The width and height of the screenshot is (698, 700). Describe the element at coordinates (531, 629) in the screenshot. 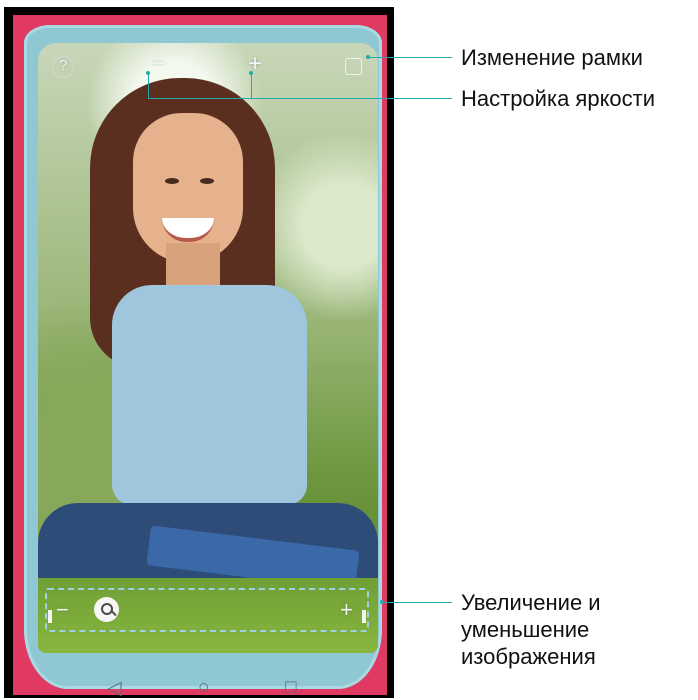

I see `zoom-label: Увеличение и уменьшение изображения` at that location.